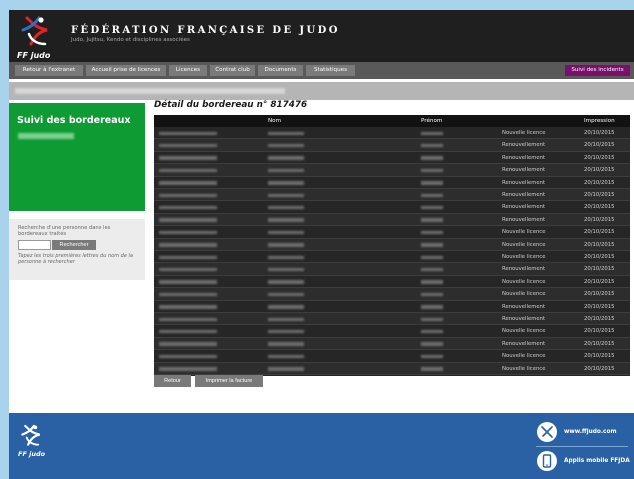 Image resolution: width=634 pixels, height=479 pixels. Describe the element at coordinates (274, 121) in the screenshot. I see `column-header-nom: Nom` at that location.